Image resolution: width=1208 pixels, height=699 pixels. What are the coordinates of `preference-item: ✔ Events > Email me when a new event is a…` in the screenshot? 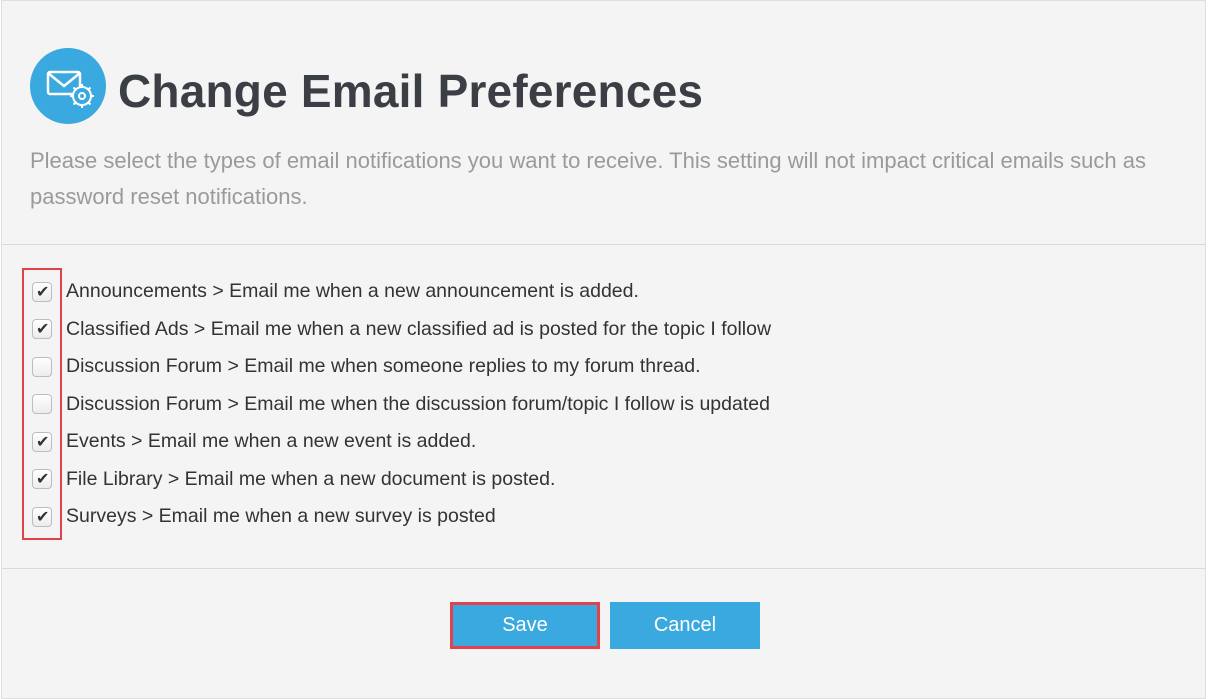 It's located at (401, 442).